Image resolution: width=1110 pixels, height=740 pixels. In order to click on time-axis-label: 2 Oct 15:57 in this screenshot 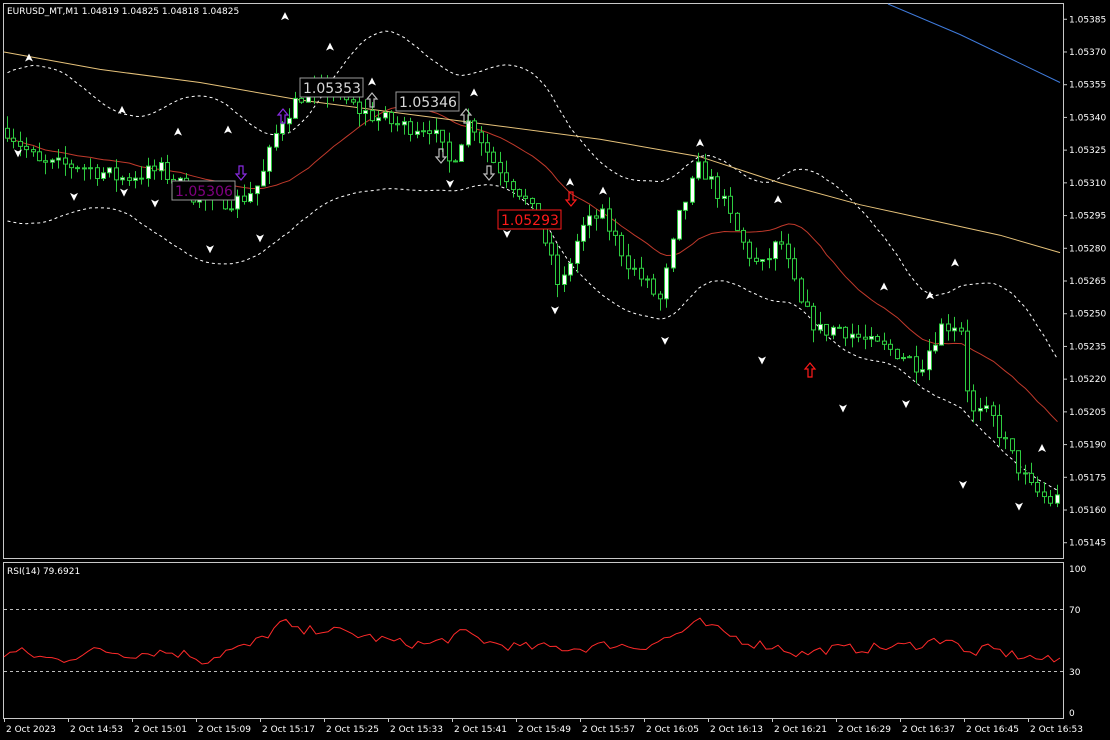, I will do `click(608, 730)`.